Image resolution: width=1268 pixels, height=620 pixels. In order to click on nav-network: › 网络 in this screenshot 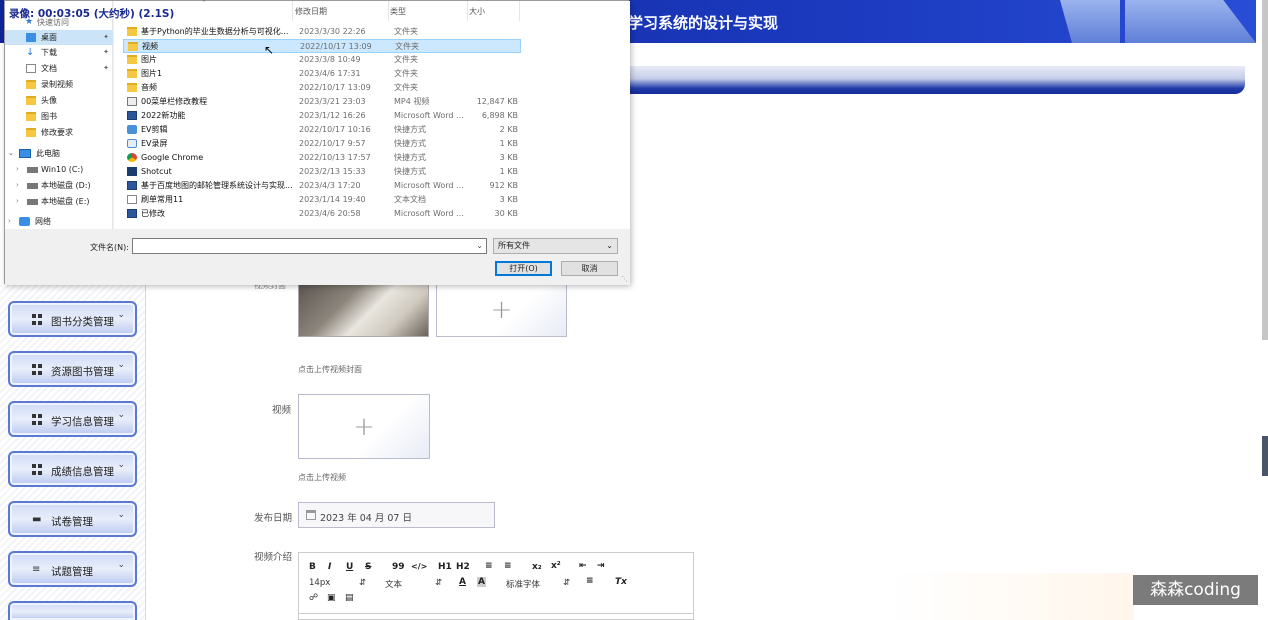, I will do `click(59, 221)`.